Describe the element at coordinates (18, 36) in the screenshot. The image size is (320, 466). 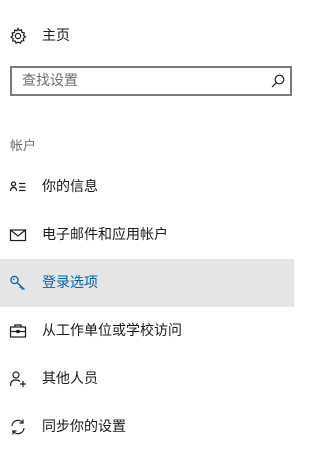
I see `gear-icon` at that location.